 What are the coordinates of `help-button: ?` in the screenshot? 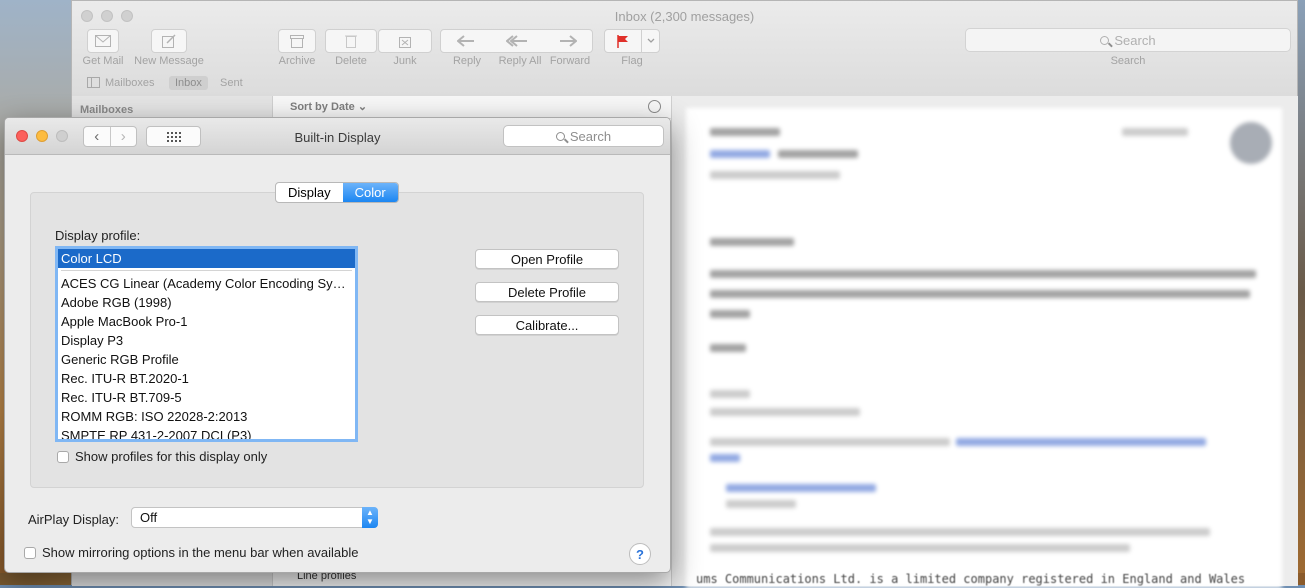 It's located at (640, 554).